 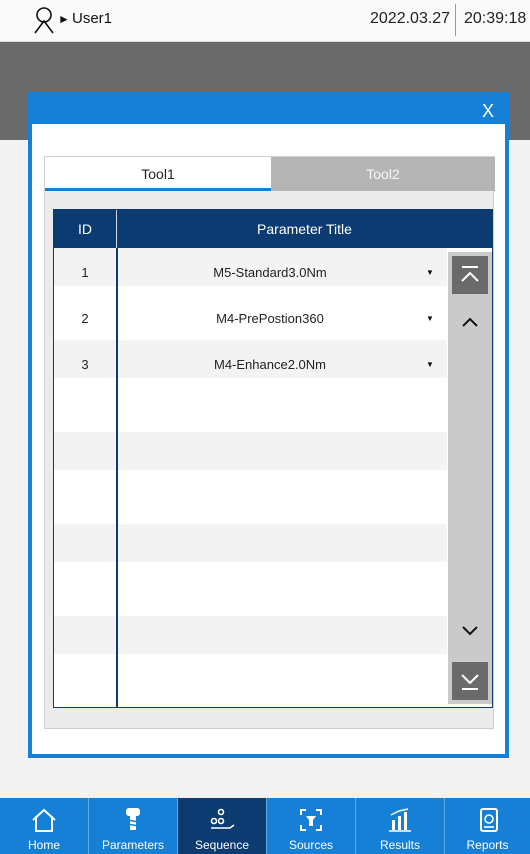 I want to click on tab-tool1: Tool1, so click(x=158, y=174).